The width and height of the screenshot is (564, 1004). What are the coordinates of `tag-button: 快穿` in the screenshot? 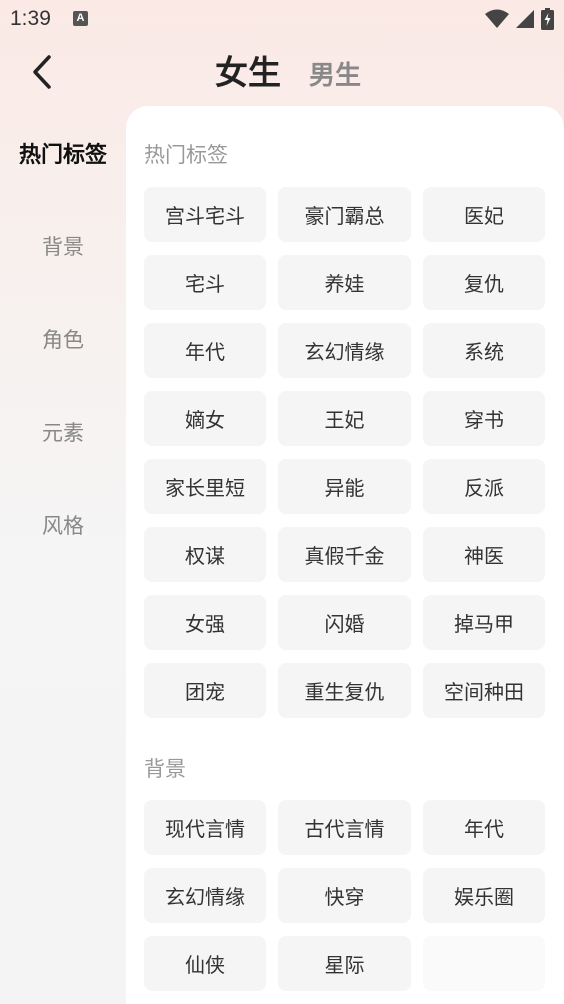 It's located at (344, 895).